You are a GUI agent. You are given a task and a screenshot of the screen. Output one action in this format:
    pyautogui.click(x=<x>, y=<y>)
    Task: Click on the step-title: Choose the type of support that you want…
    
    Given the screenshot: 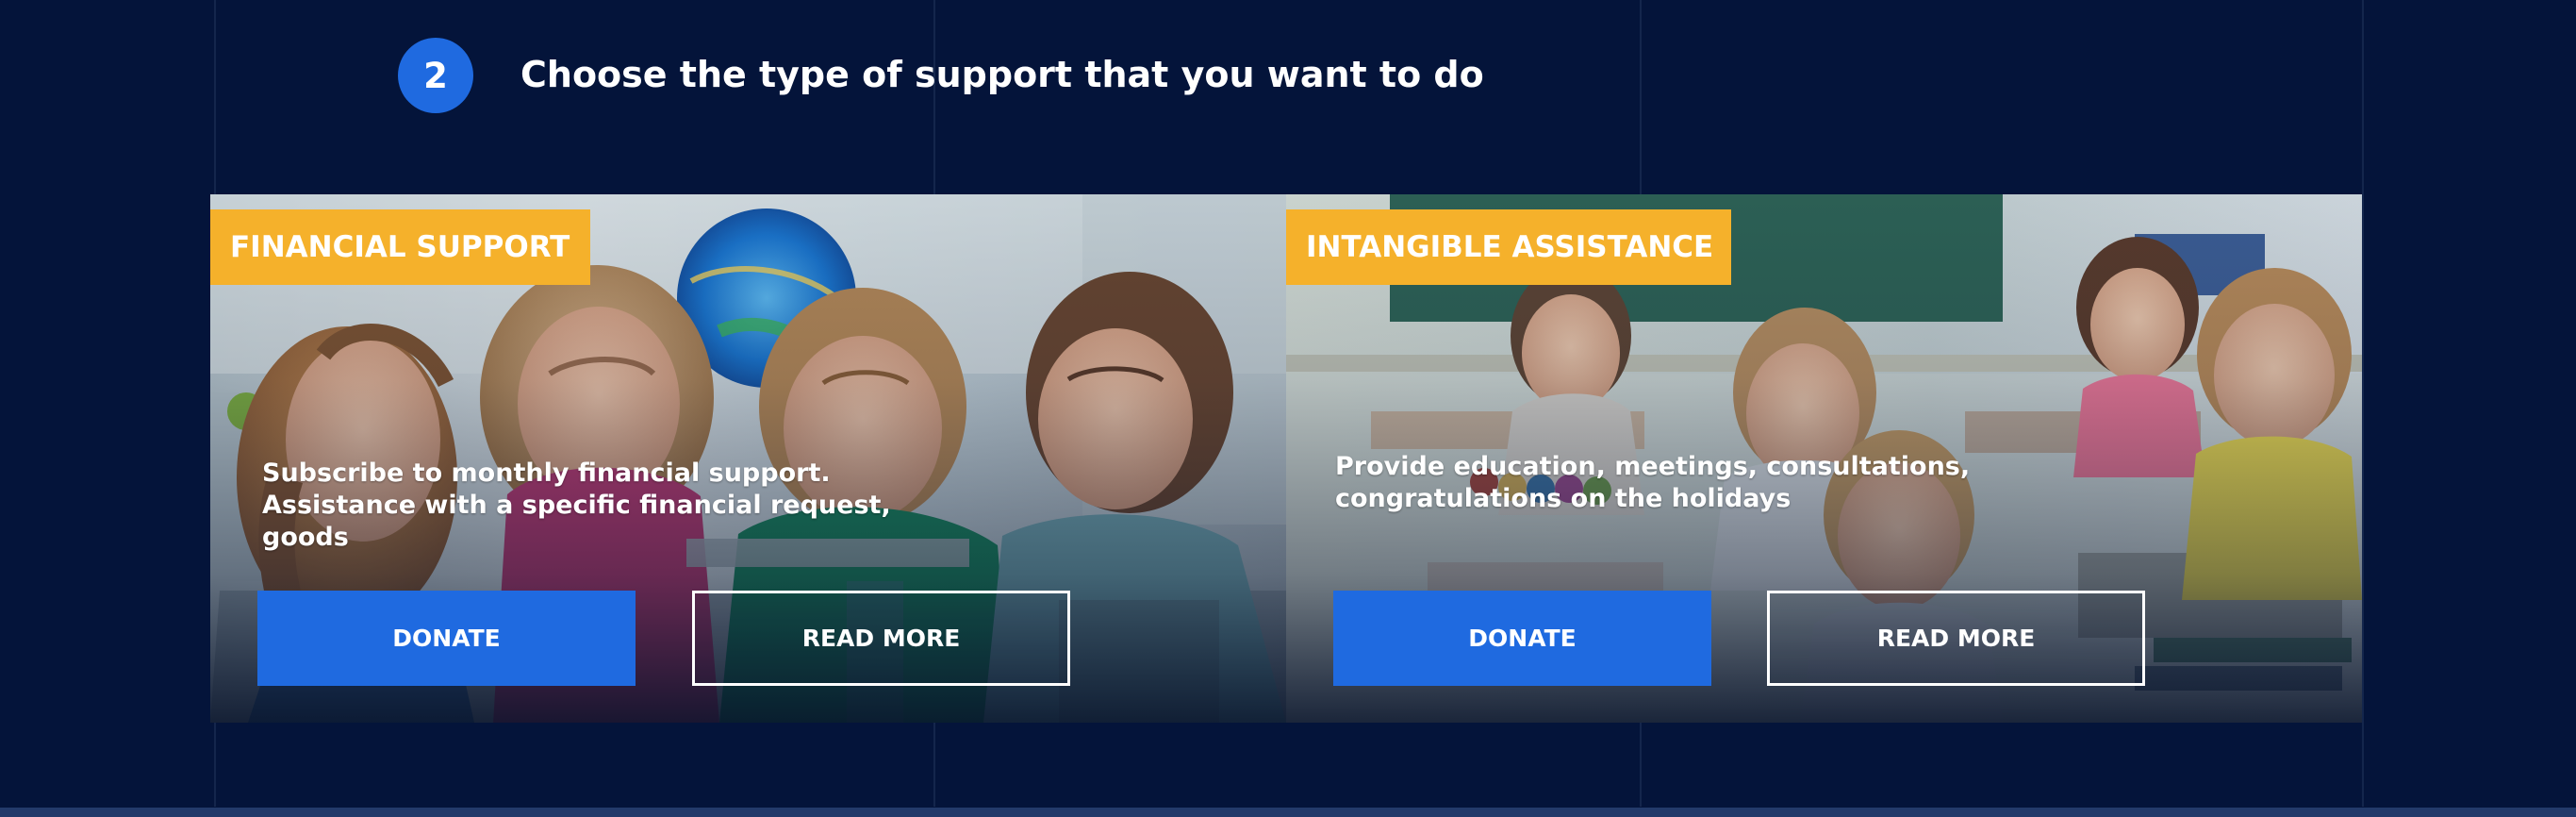 What is the action you would take?
    pyautogui.click(x=1002, y=74)
    